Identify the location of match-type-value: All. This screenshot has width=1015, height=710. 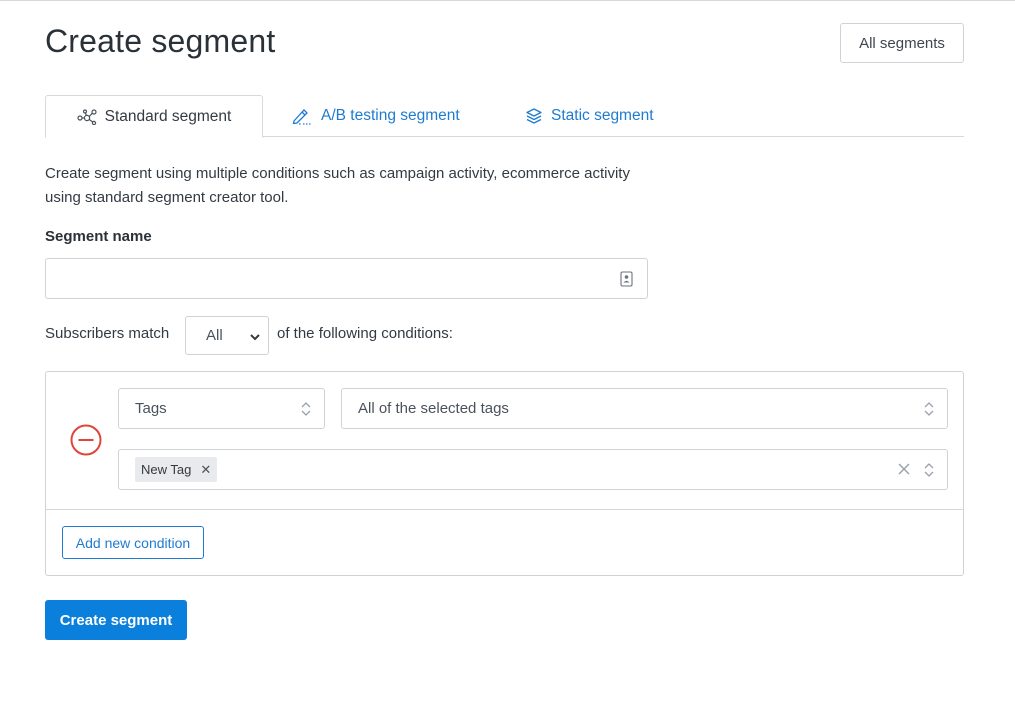
(214, 335).